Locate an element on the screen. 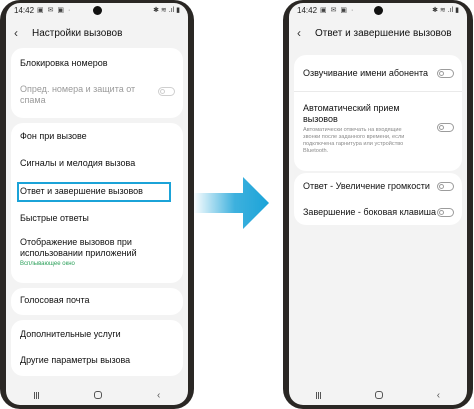  screen-header: ‹ Ответ и завершение вызовов is located at coordinates (378, 33).